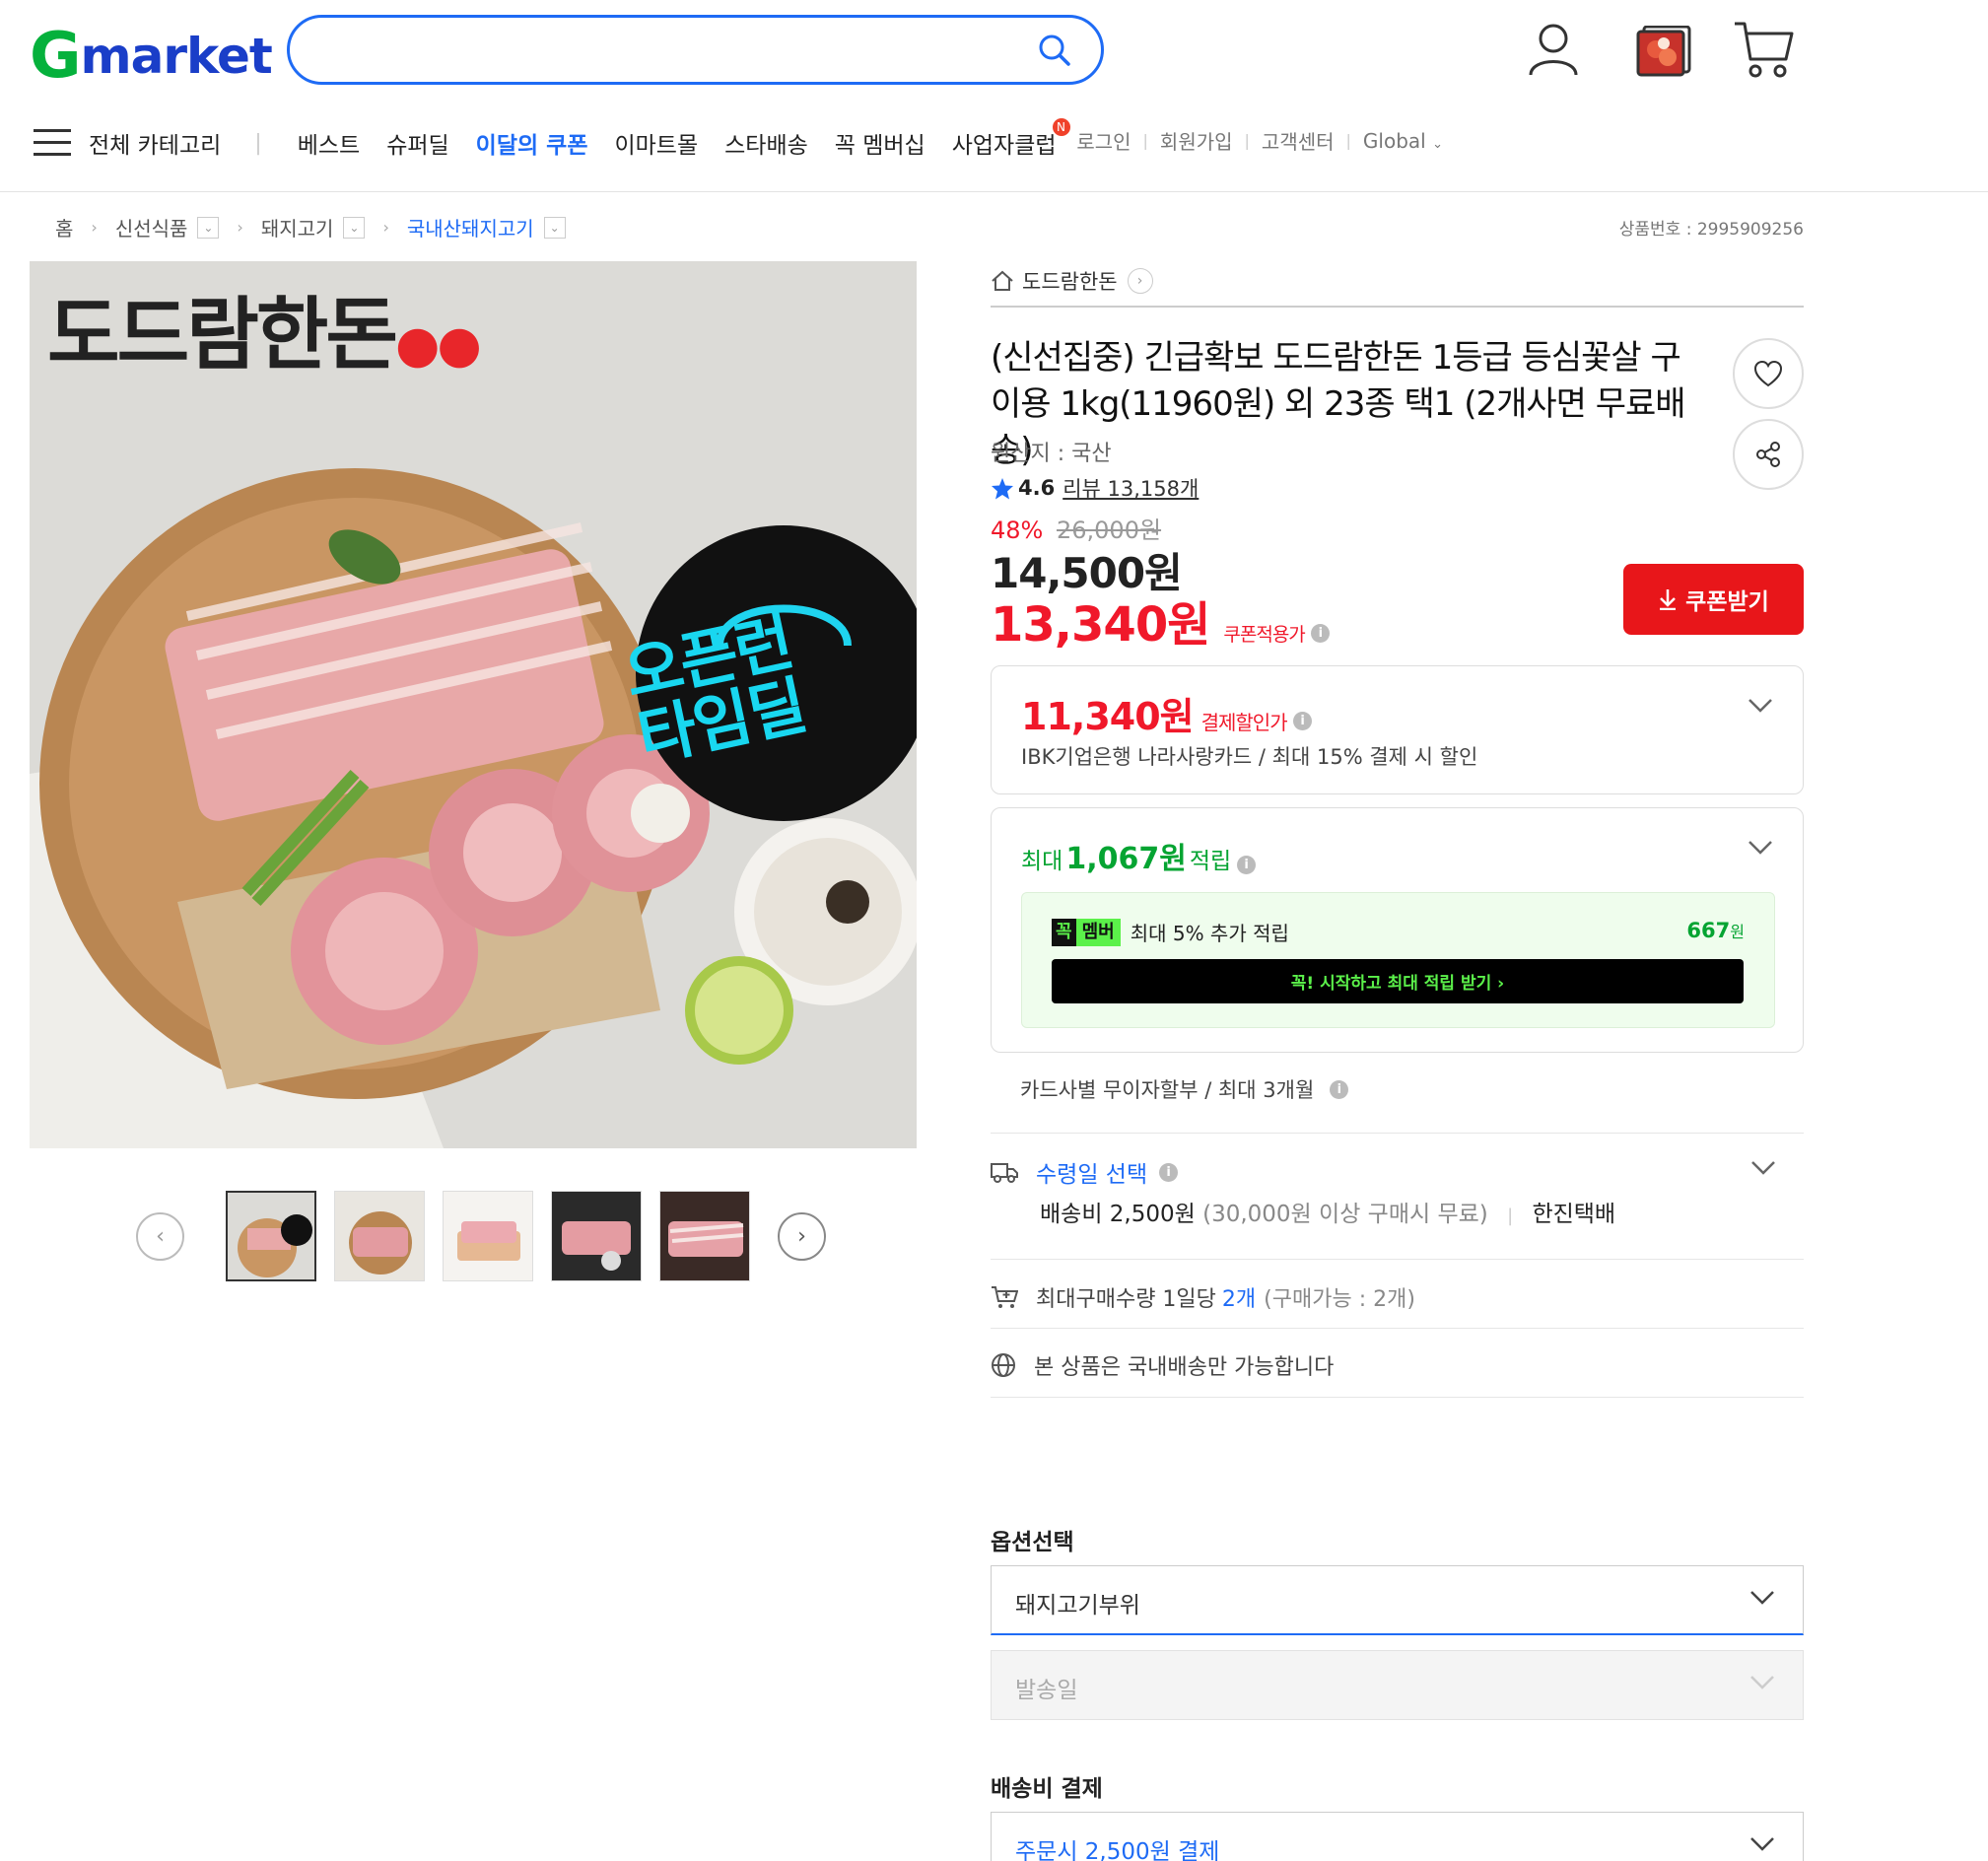 Image resolution: width=1988 pixels, height=1861 pixels. Describe the element at coordinates (1264, 635) in the screenshot. I see `coupon-price-label: 쿠폰적용가` at that location.